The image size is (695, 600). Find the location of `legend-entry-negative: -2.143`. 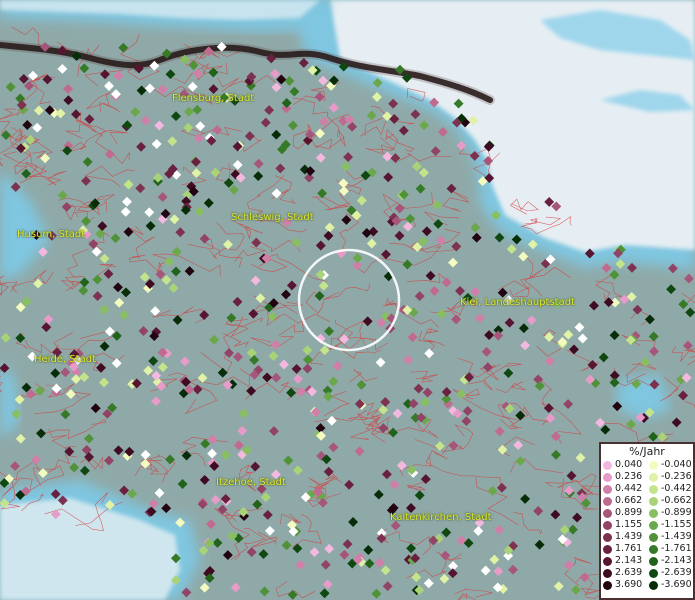

legend-entry-negative: -2.143 is located at coordinates (670, 561).